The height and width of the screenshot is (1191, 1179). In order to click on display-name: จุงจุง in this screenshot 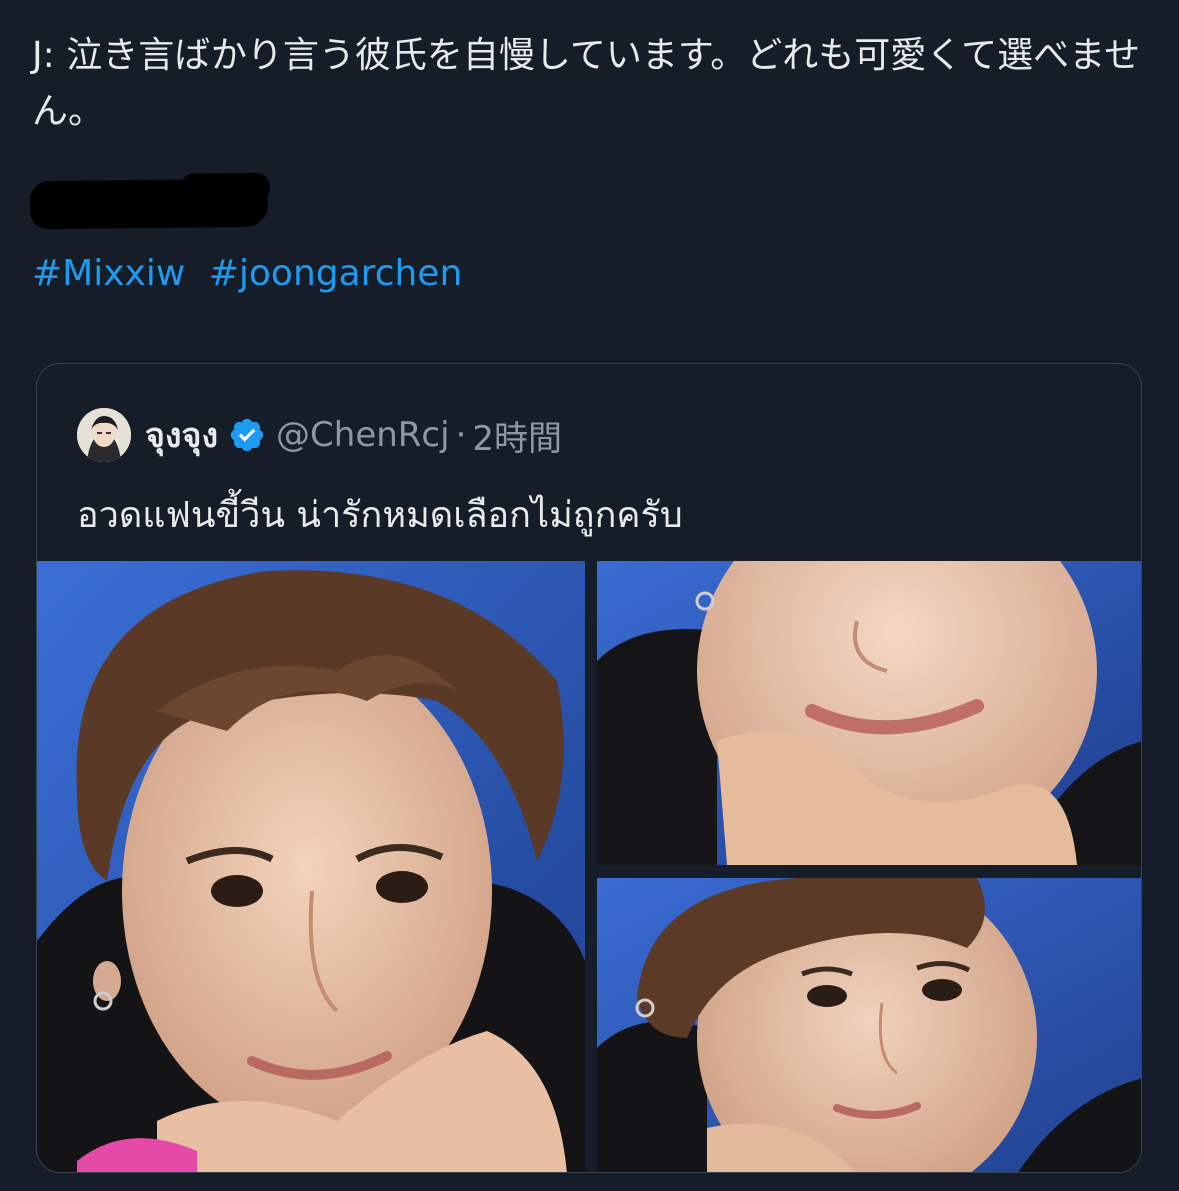, I will do `click(181, 435)`.